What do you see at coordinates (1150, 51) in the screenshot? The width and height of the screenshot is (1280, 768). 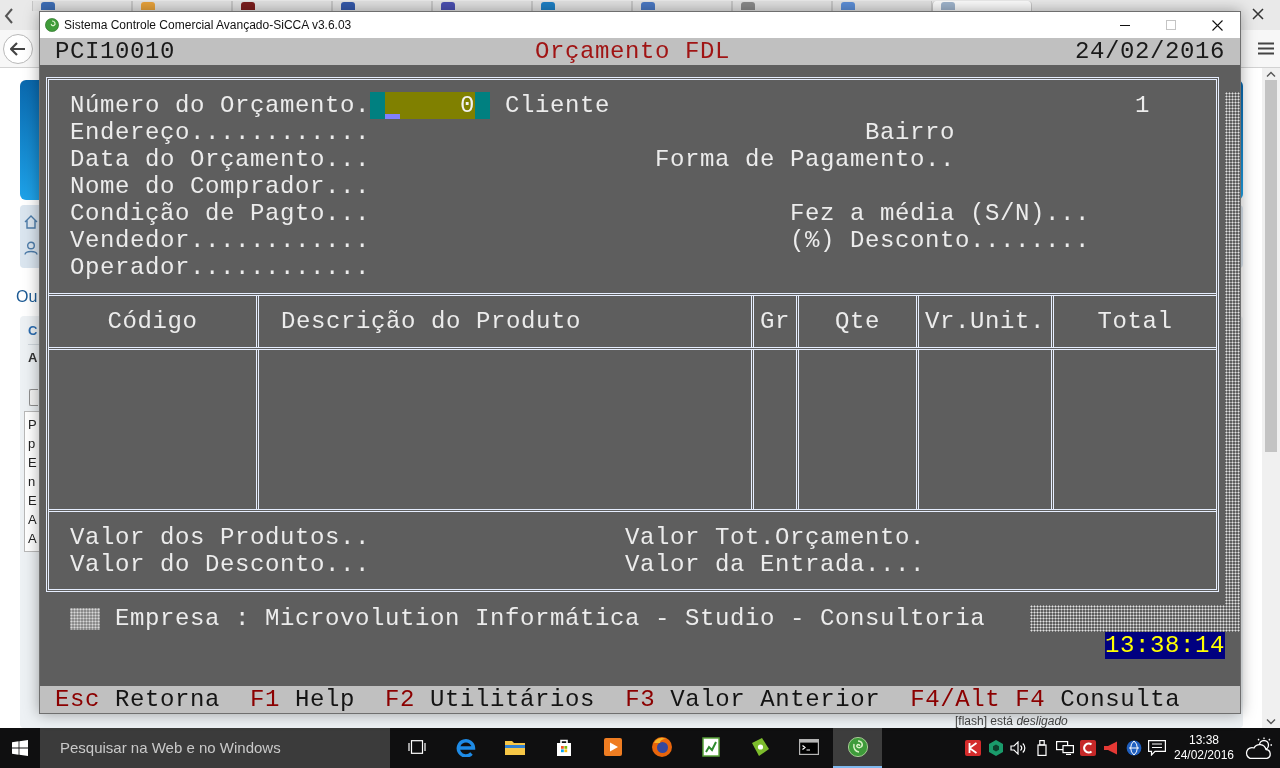 I see `date-text: 24/02/2016` at bounding box center [1150, 51].